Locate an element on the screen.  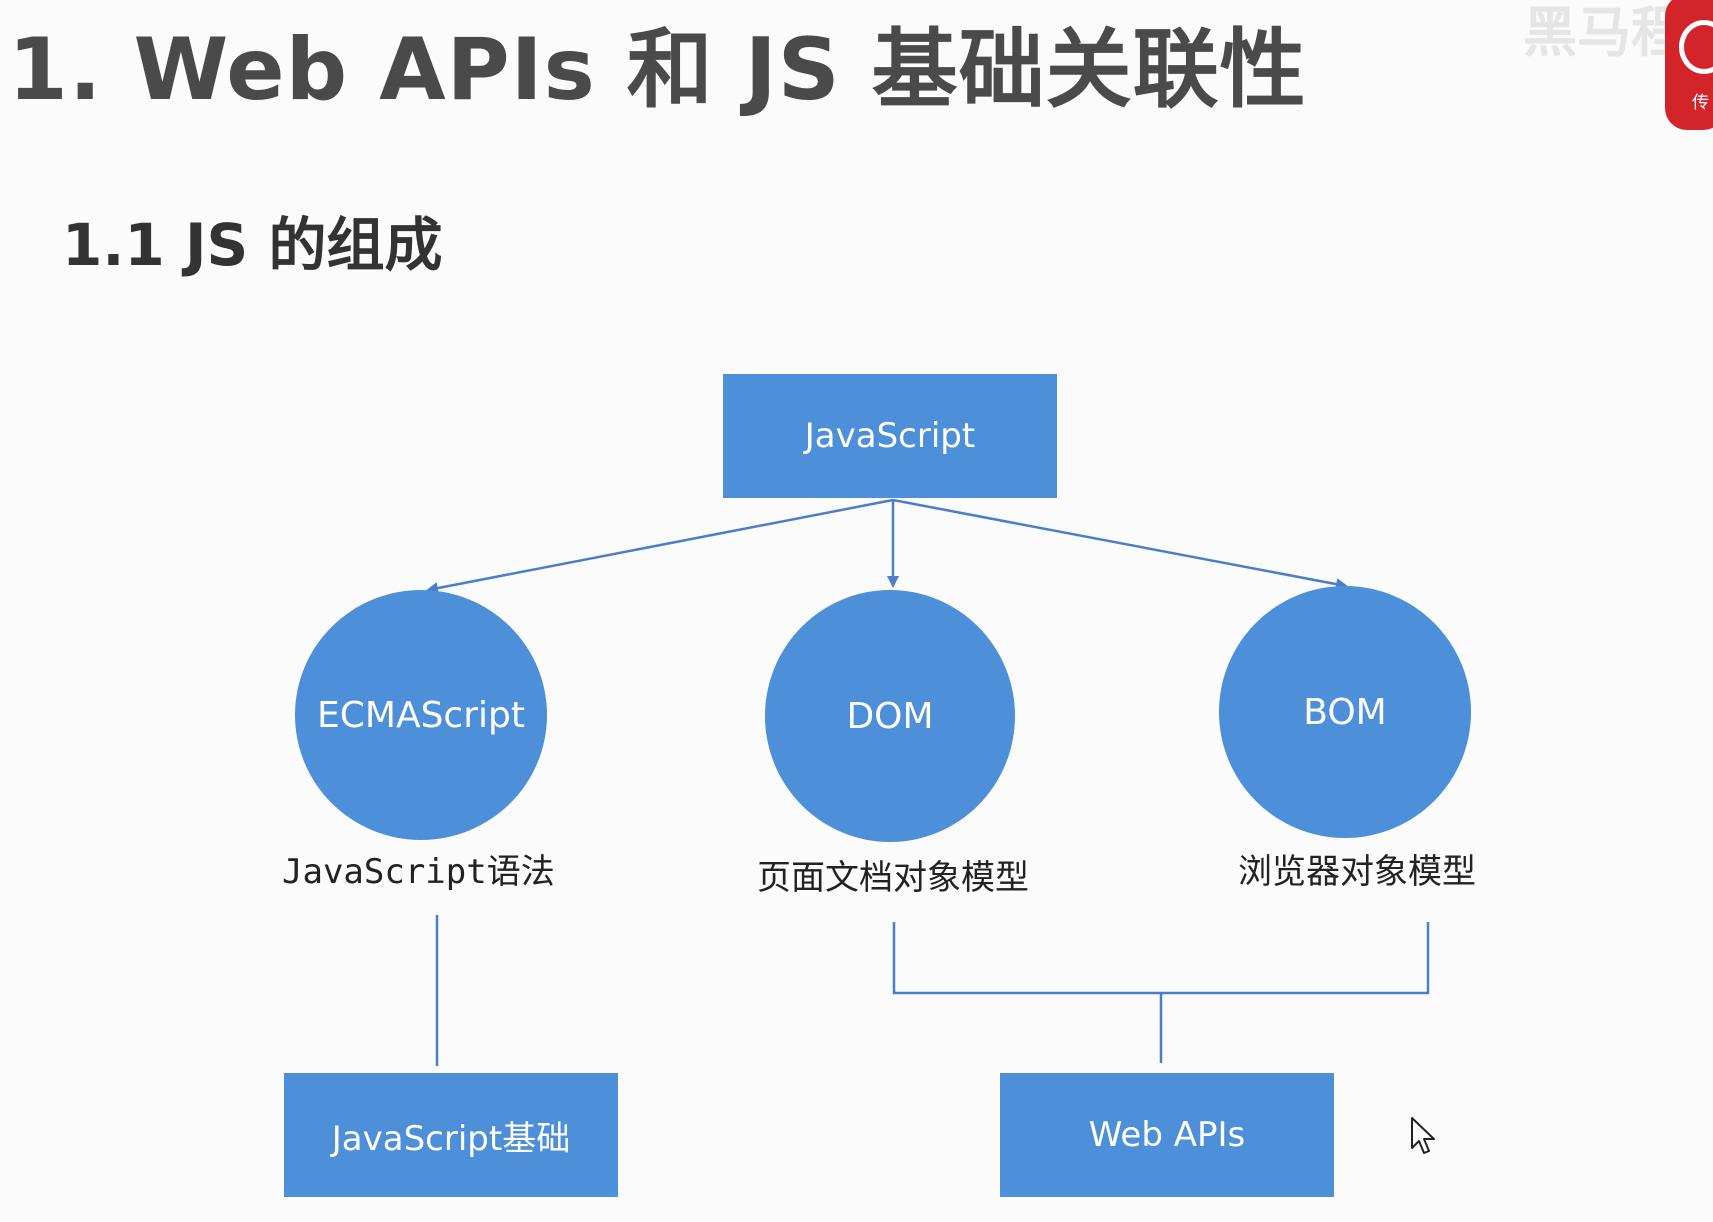
bom-caption: 浏览器对象模型 is located at coordinates (1357, 872).